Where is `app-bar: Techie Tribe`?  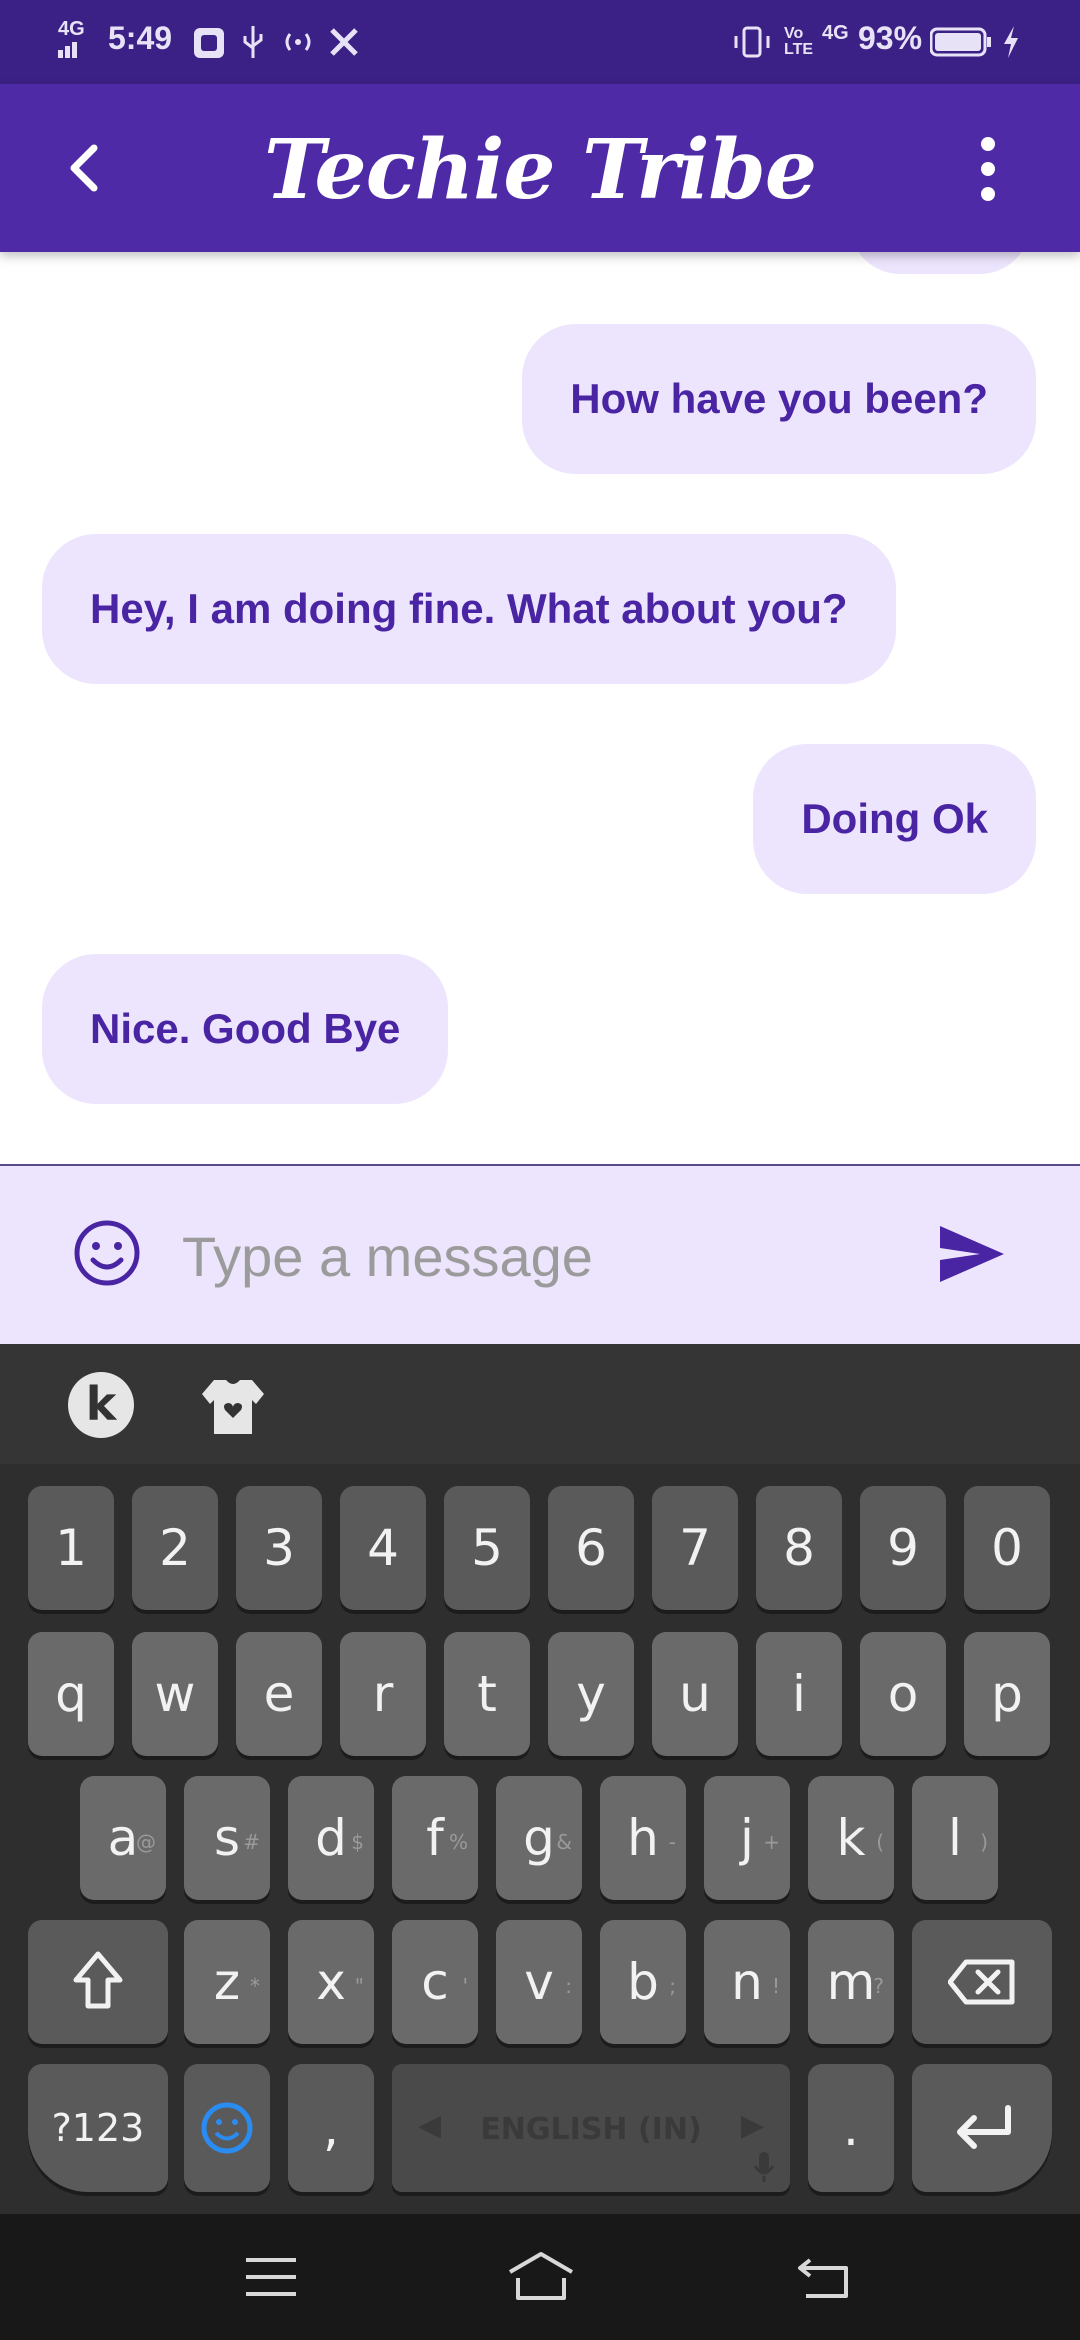 app-bar: Techie Tribe is located at coordinates (540, 168).